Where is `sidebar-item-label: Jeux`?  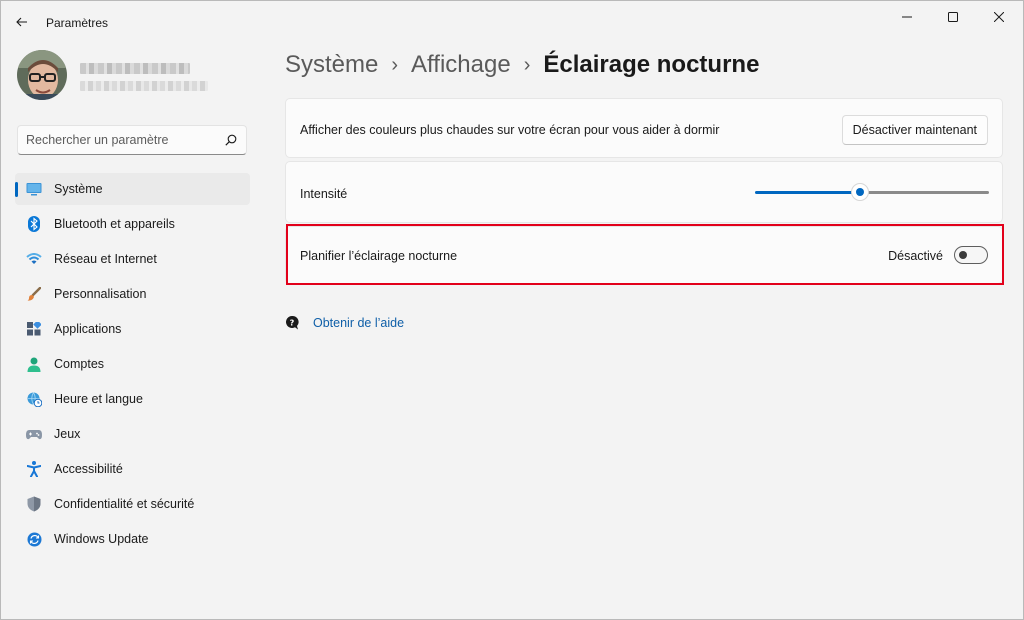 sidebar-item-label: Jeux is located at coordinates (67, 434).